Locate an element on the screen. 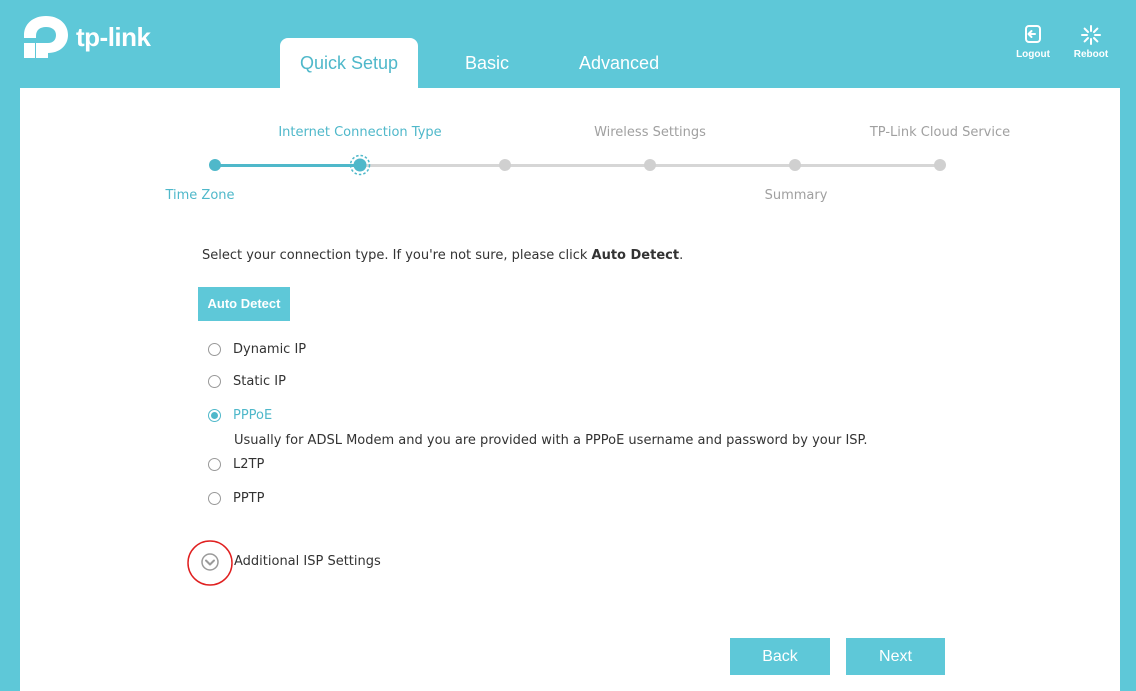 The image size is (1136, 691). instruction-bold: Auto Detect is located at coordinates (635, 255).